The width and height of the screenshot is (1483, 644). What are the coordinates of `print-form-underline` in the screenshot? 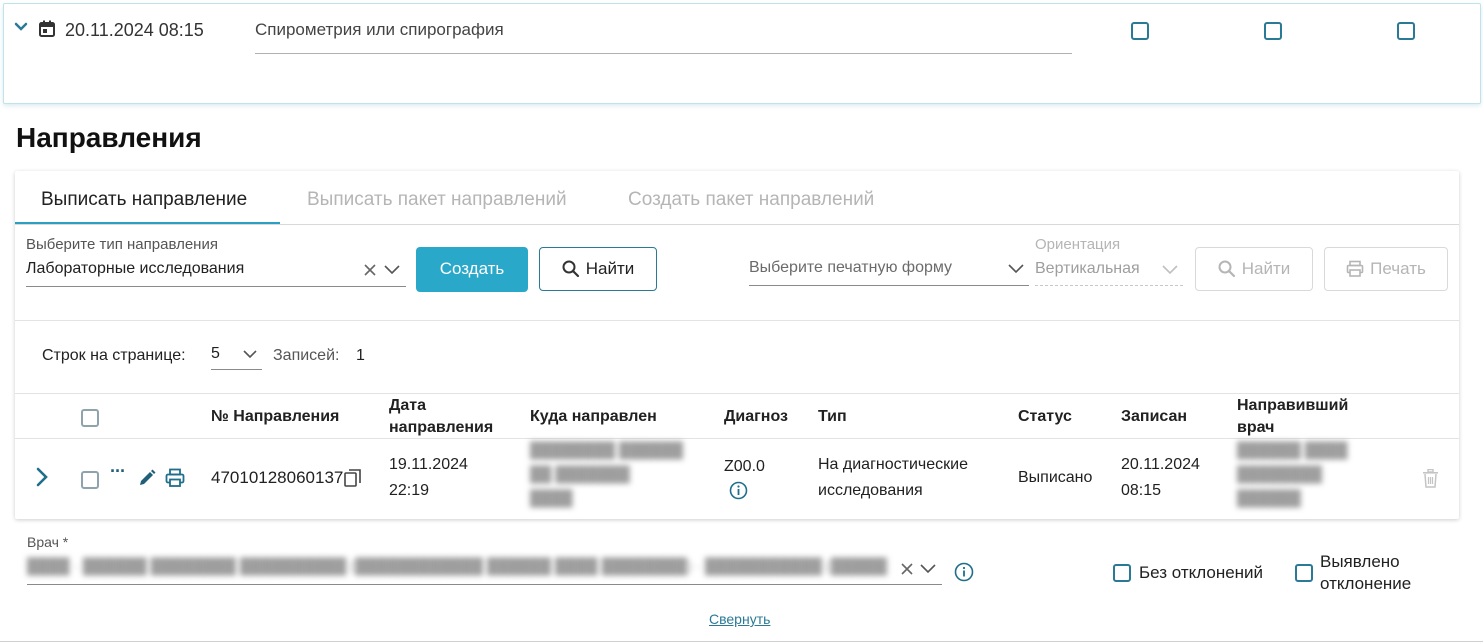 It's located at (889, 285).